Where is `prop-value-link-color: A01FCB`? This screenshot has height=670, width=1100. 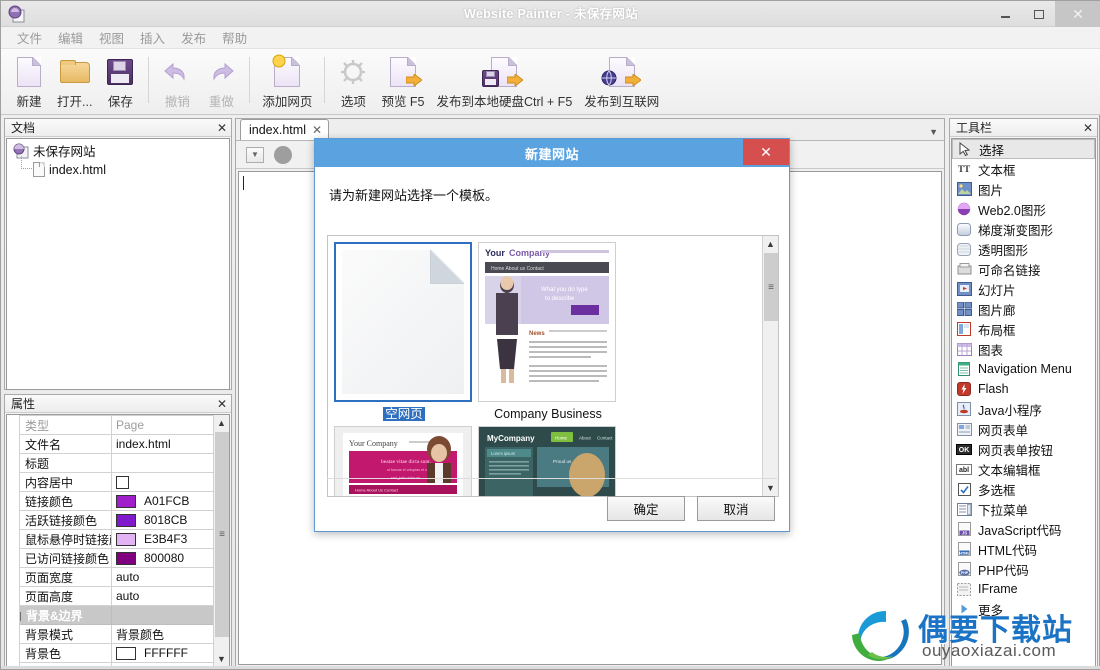 prop-value-link-color: A01FCB is located at coordinates (170, 501).